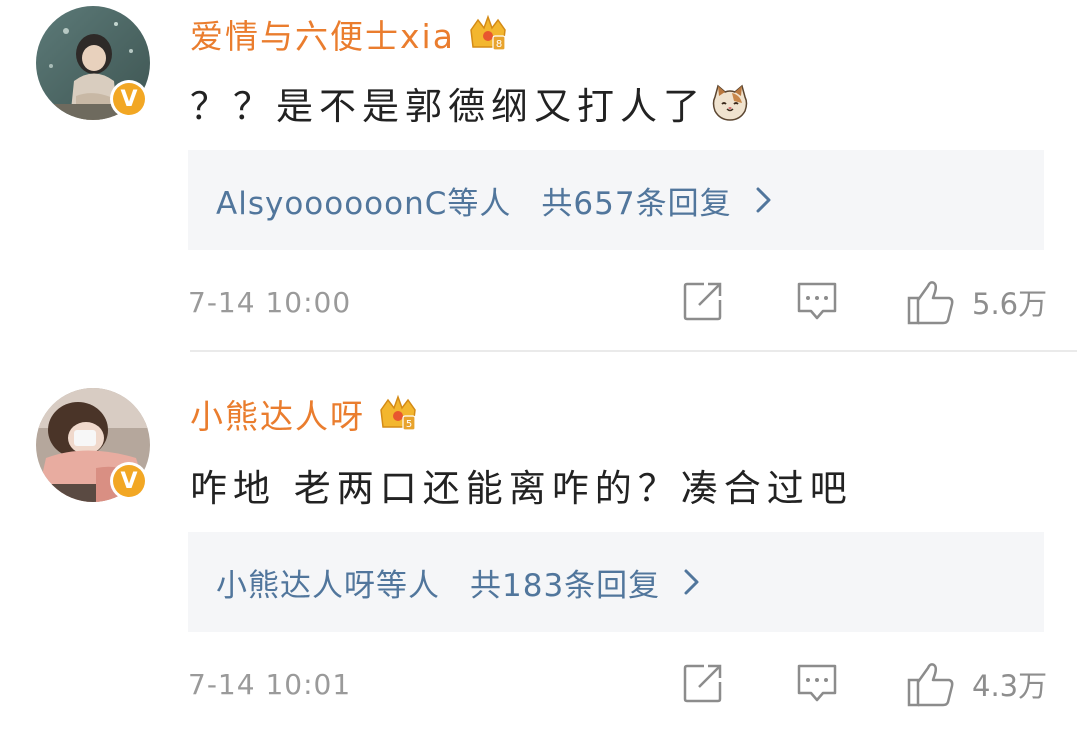 The width and height of the screenshot is (1077, 736). Describe the element at coordinates (636, 200) in the screenshot. I see `reply-count: 共657条回复` at that location.